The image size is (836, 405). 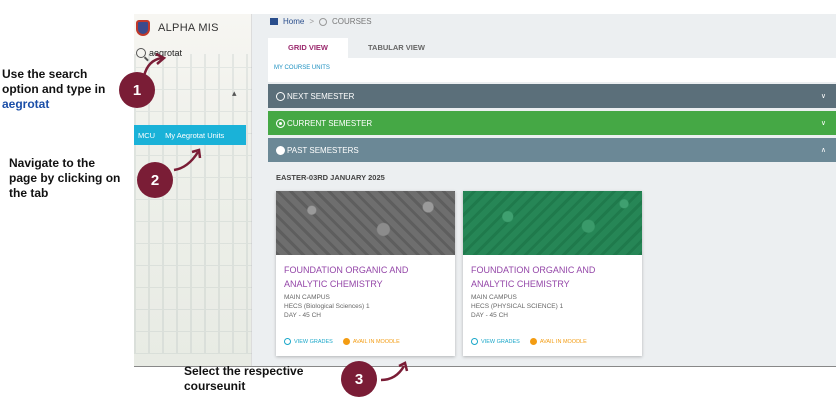 What do you see at coordinates (29, 193) in the screenshot?
I see `step2-line3: the tab` at bounding box center [29, 193].